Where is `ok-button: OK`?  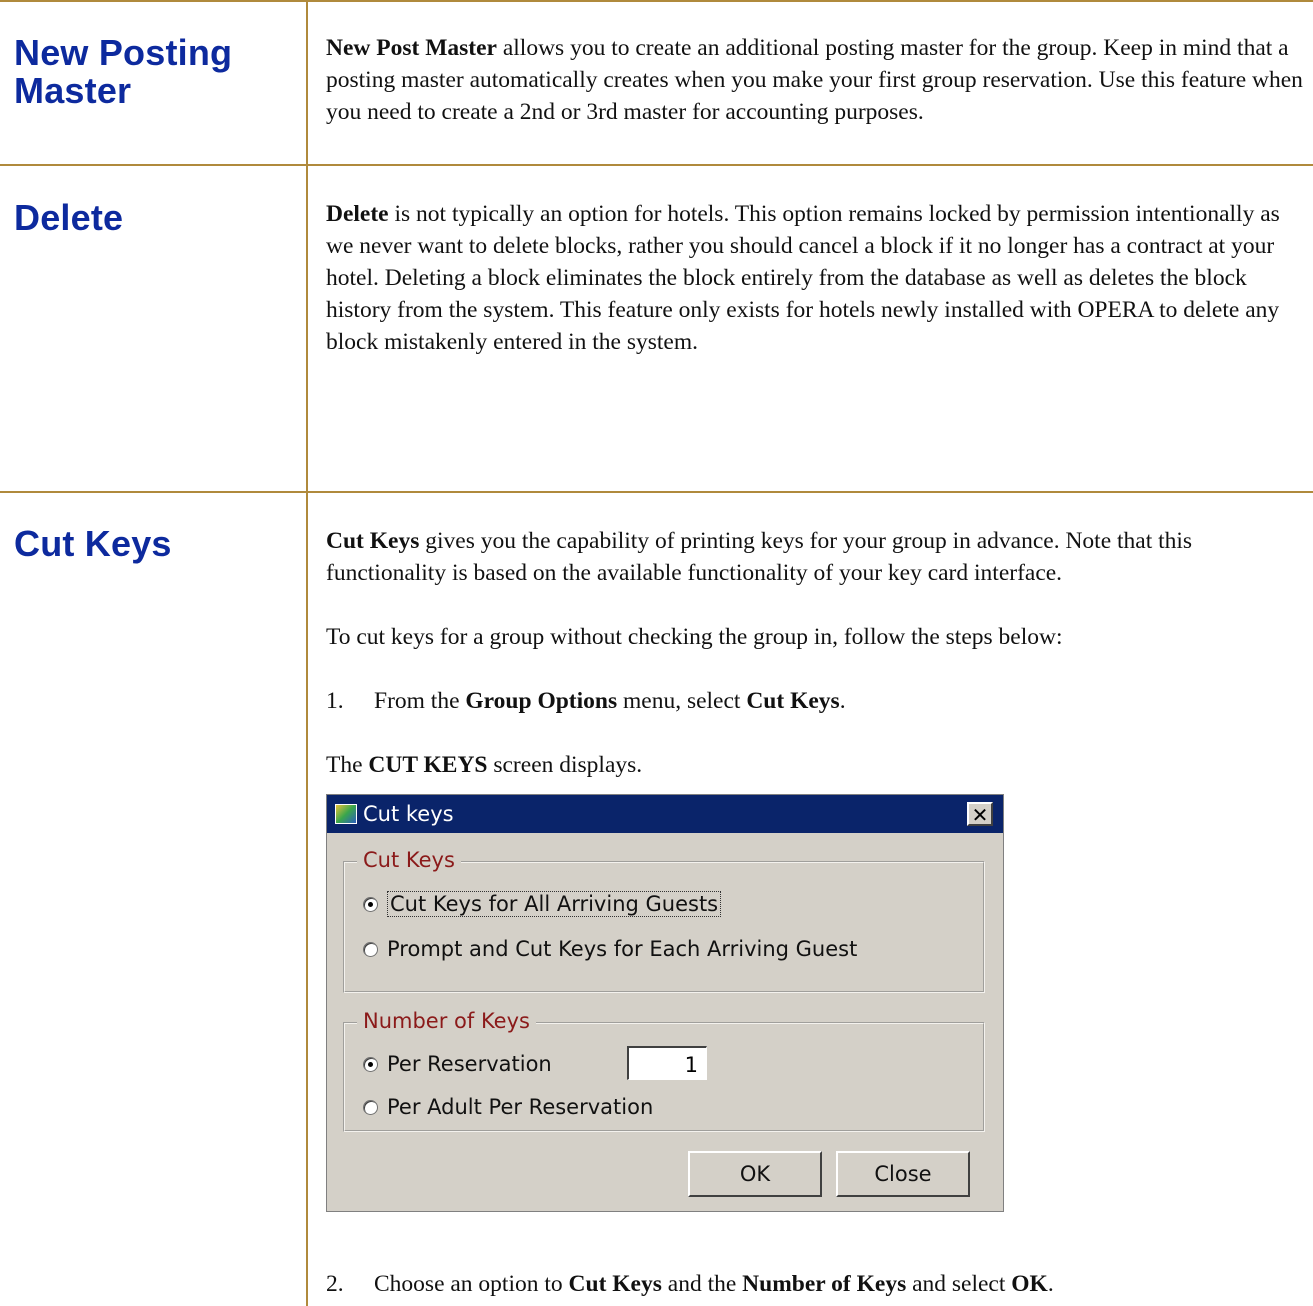
ok-button: OK is located at coordinates (755, 1174).